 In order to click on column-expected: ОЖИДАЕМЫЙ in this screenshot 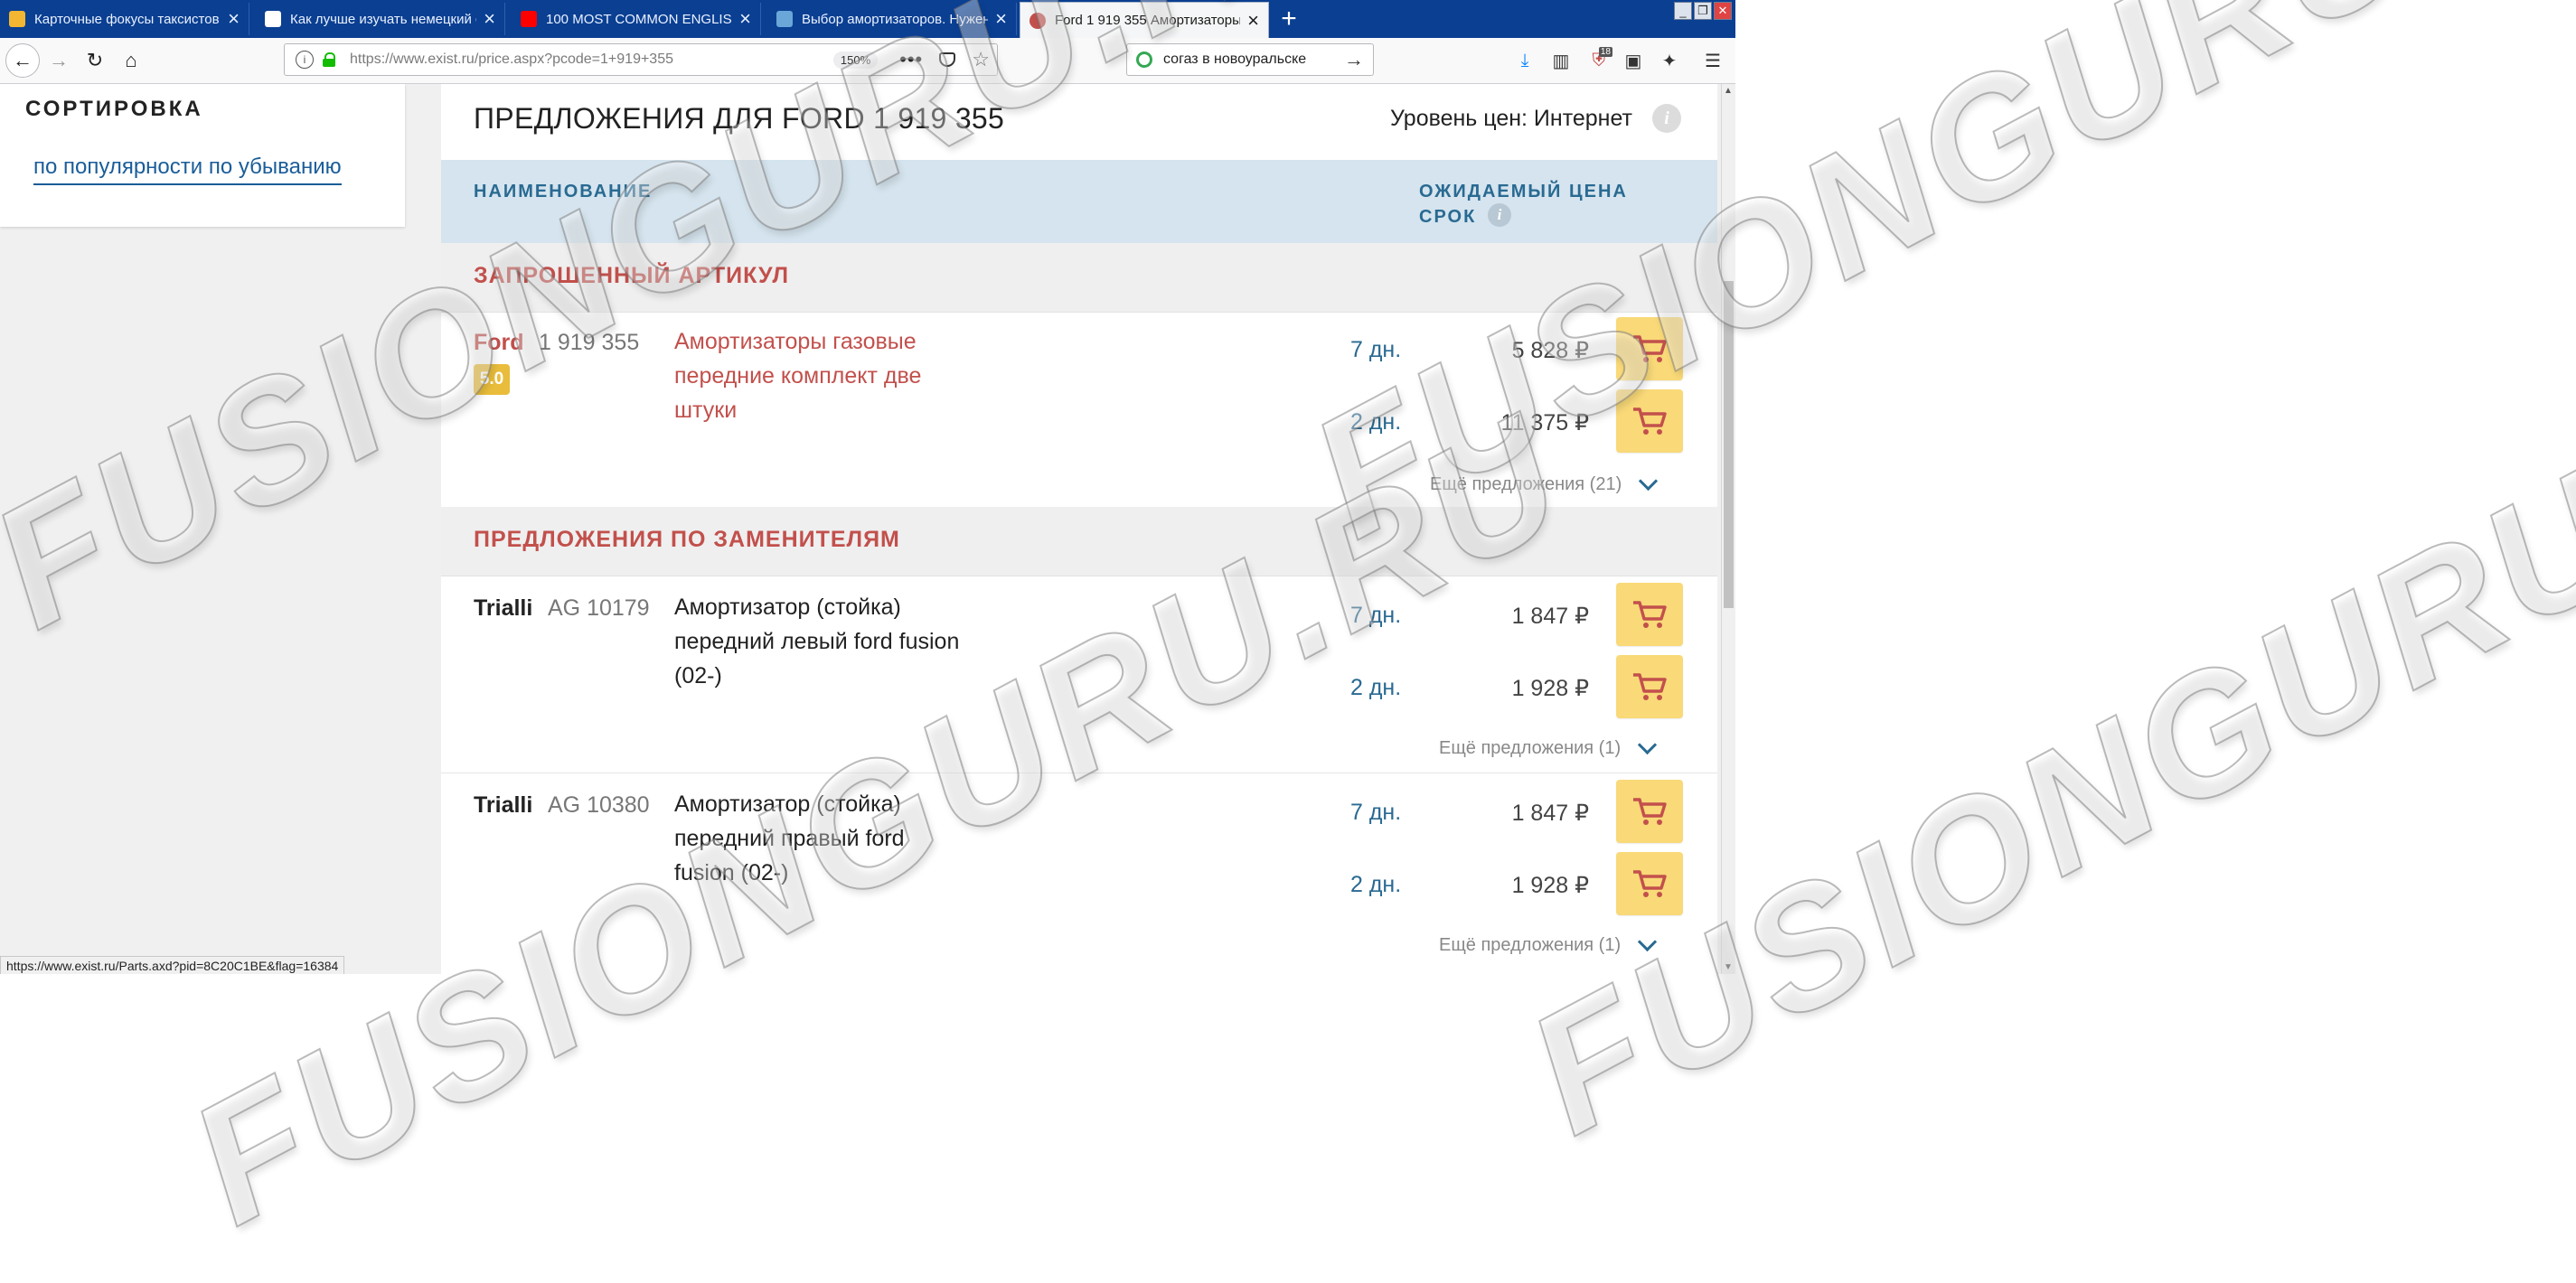, I will do `click(1491, 192)`.